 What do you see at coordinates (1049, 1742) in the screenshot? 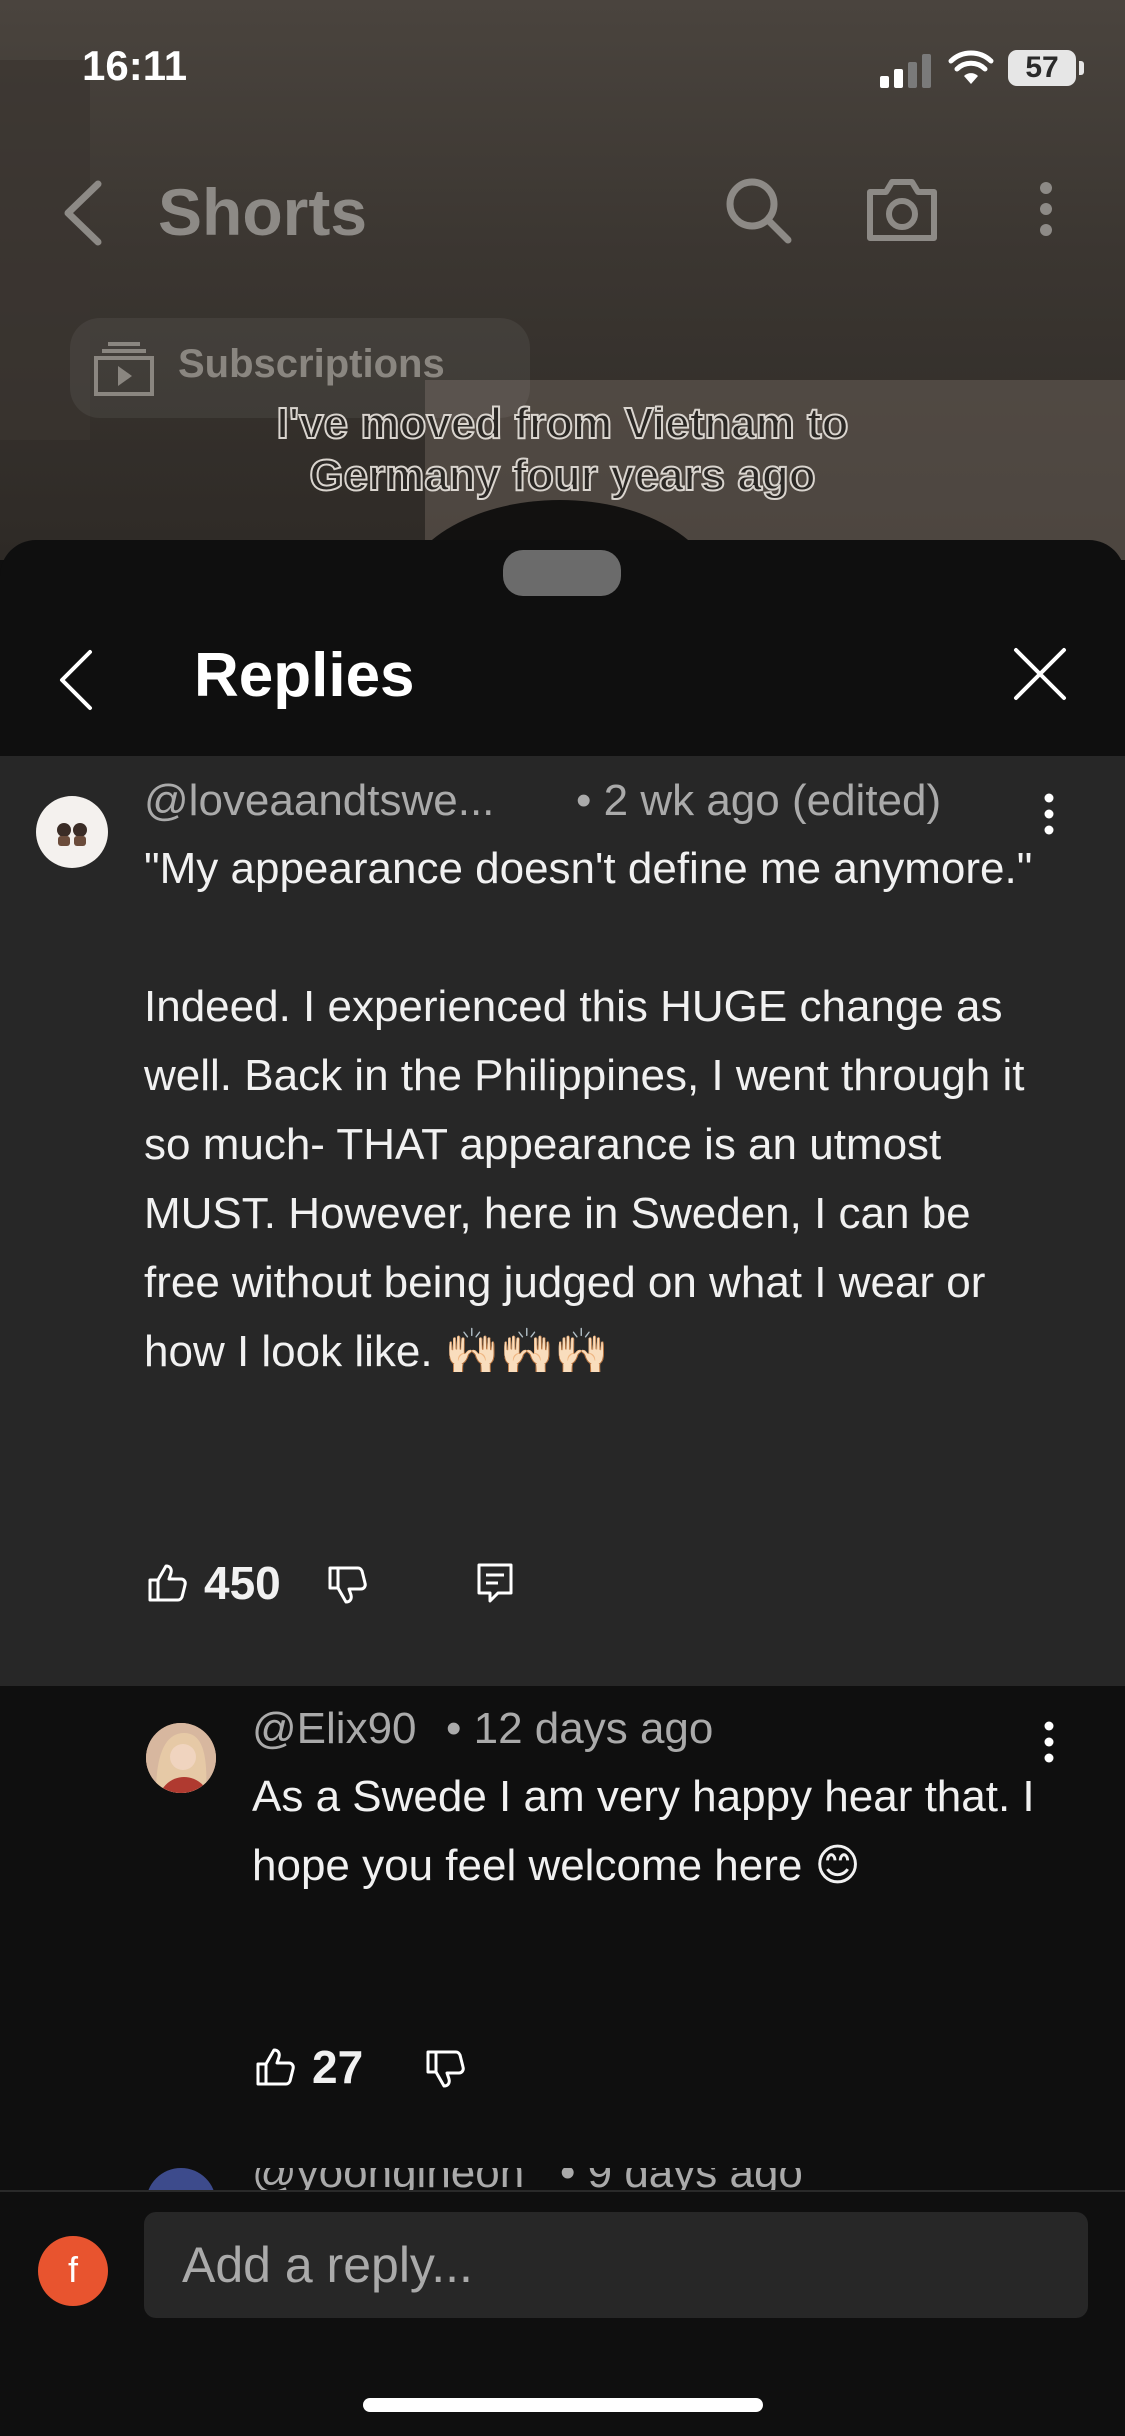
I see `reply-options-icon` at bounding box center [1049, 1742].